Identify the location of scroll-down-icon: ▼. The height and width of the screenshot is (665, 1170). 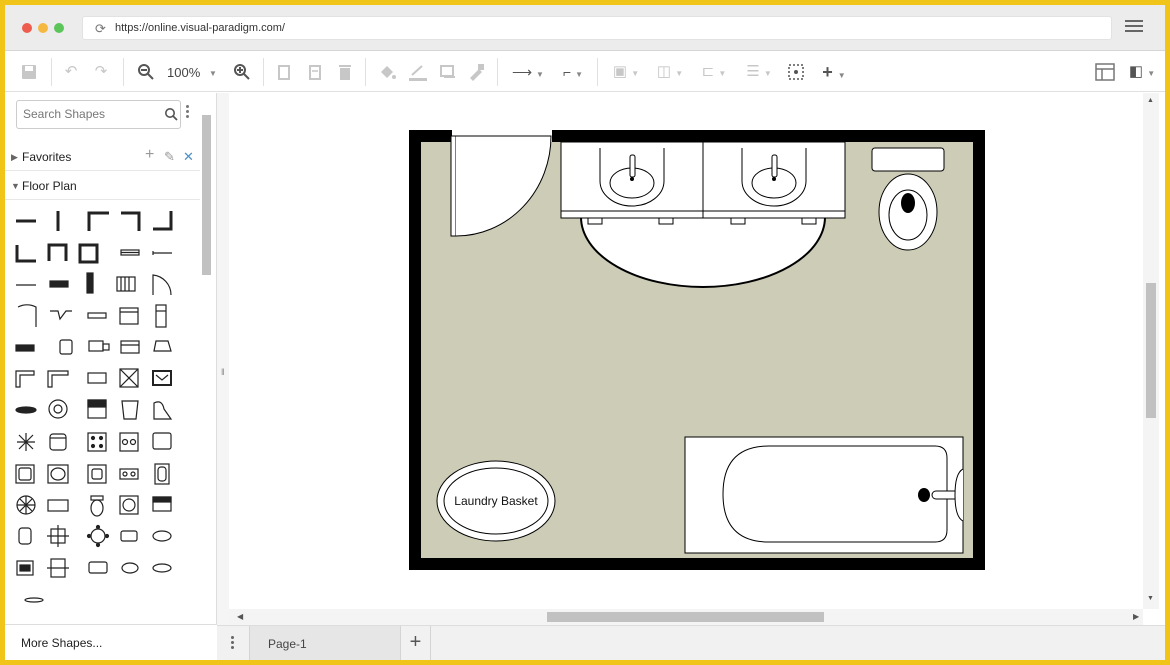
(1150, 598).